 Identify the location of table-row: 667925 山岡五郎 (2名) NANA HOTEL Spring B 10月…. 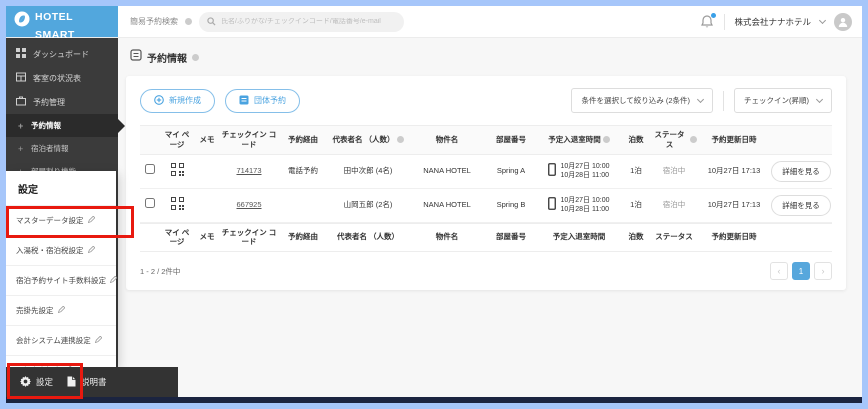
(486, 206).